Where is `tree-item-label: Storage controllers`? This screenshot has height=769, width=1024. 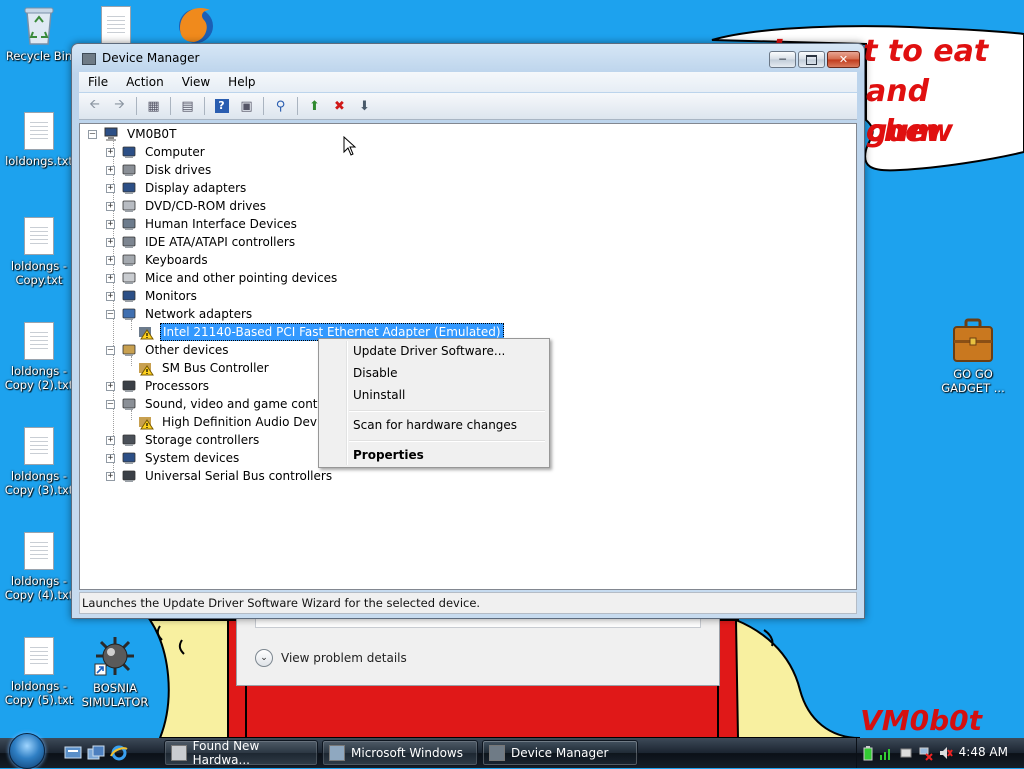 tree-item-label: Storage controllers is located at coordinates (202, 440).